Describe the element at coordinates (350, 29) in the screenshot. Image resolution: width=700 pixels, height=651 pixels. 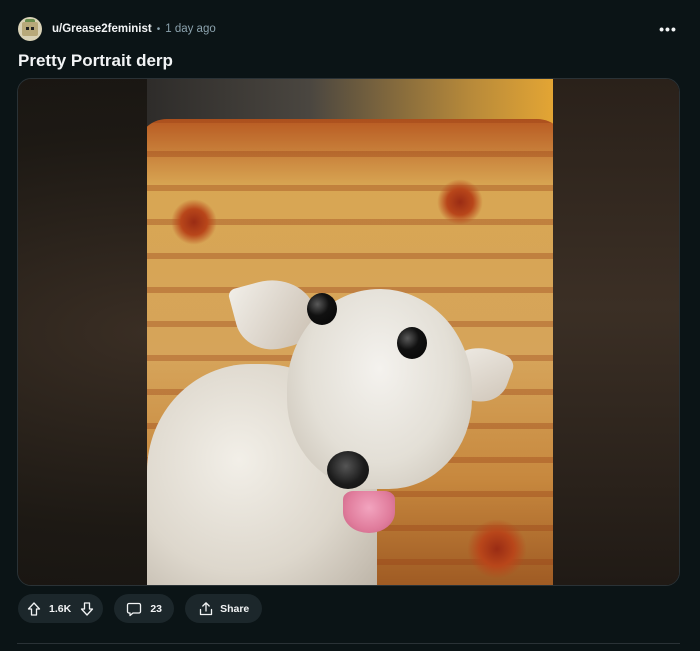
I see `post-header: u/Grease2feminist • 1 day ago •••` at that location.